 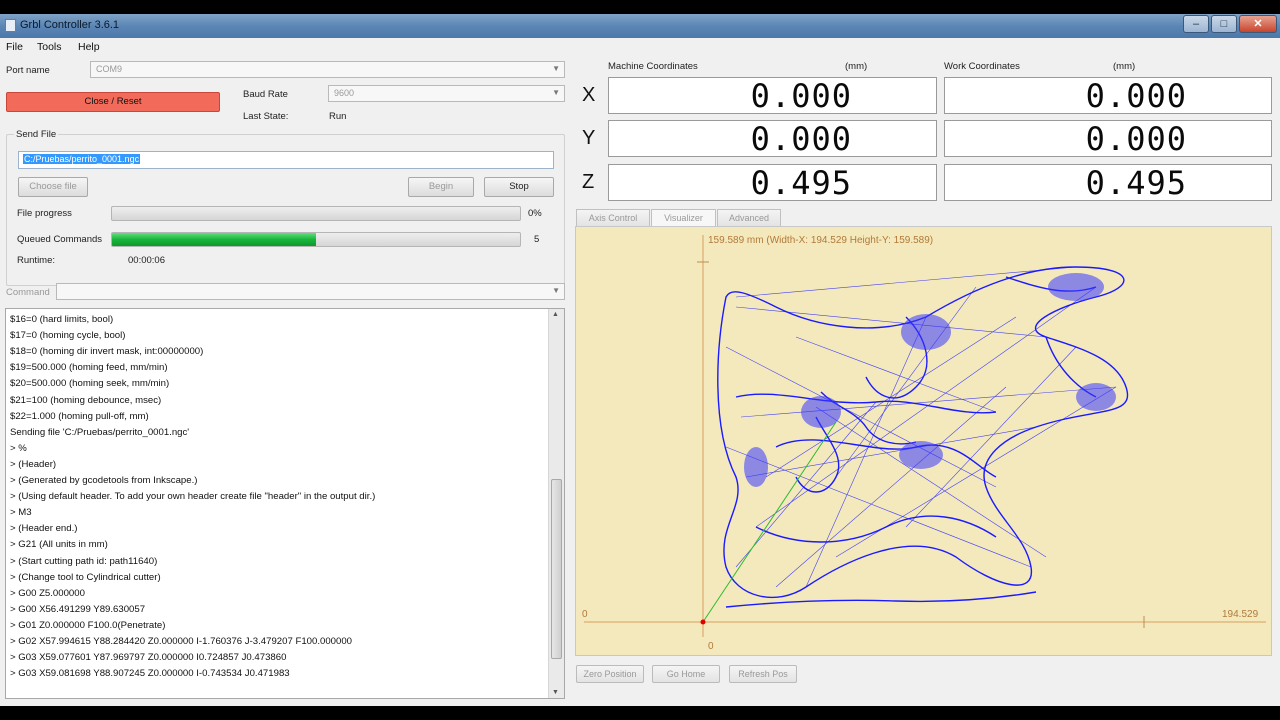 What do you see at coordinates (640, 26) in the screenshot?
I see `title-bar: Grbl Controller 3.6.1 – □ ✕` at bounding box center [640, 26].